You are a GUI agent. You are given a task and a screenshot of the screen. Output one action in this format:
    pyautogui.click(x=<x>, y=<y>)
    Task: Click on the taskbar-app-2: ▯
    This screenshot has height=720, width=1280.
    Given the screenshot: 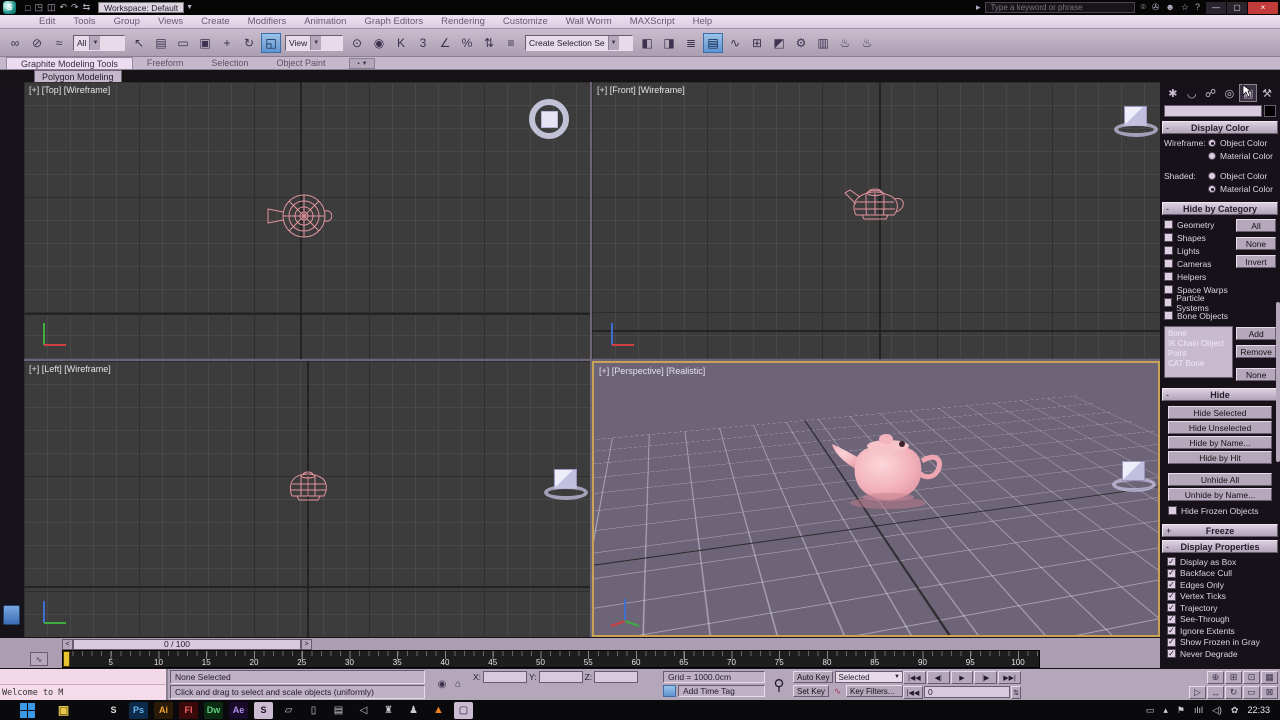 What is the action you would take?
    pyautogui.click(x=313, y=710)
    